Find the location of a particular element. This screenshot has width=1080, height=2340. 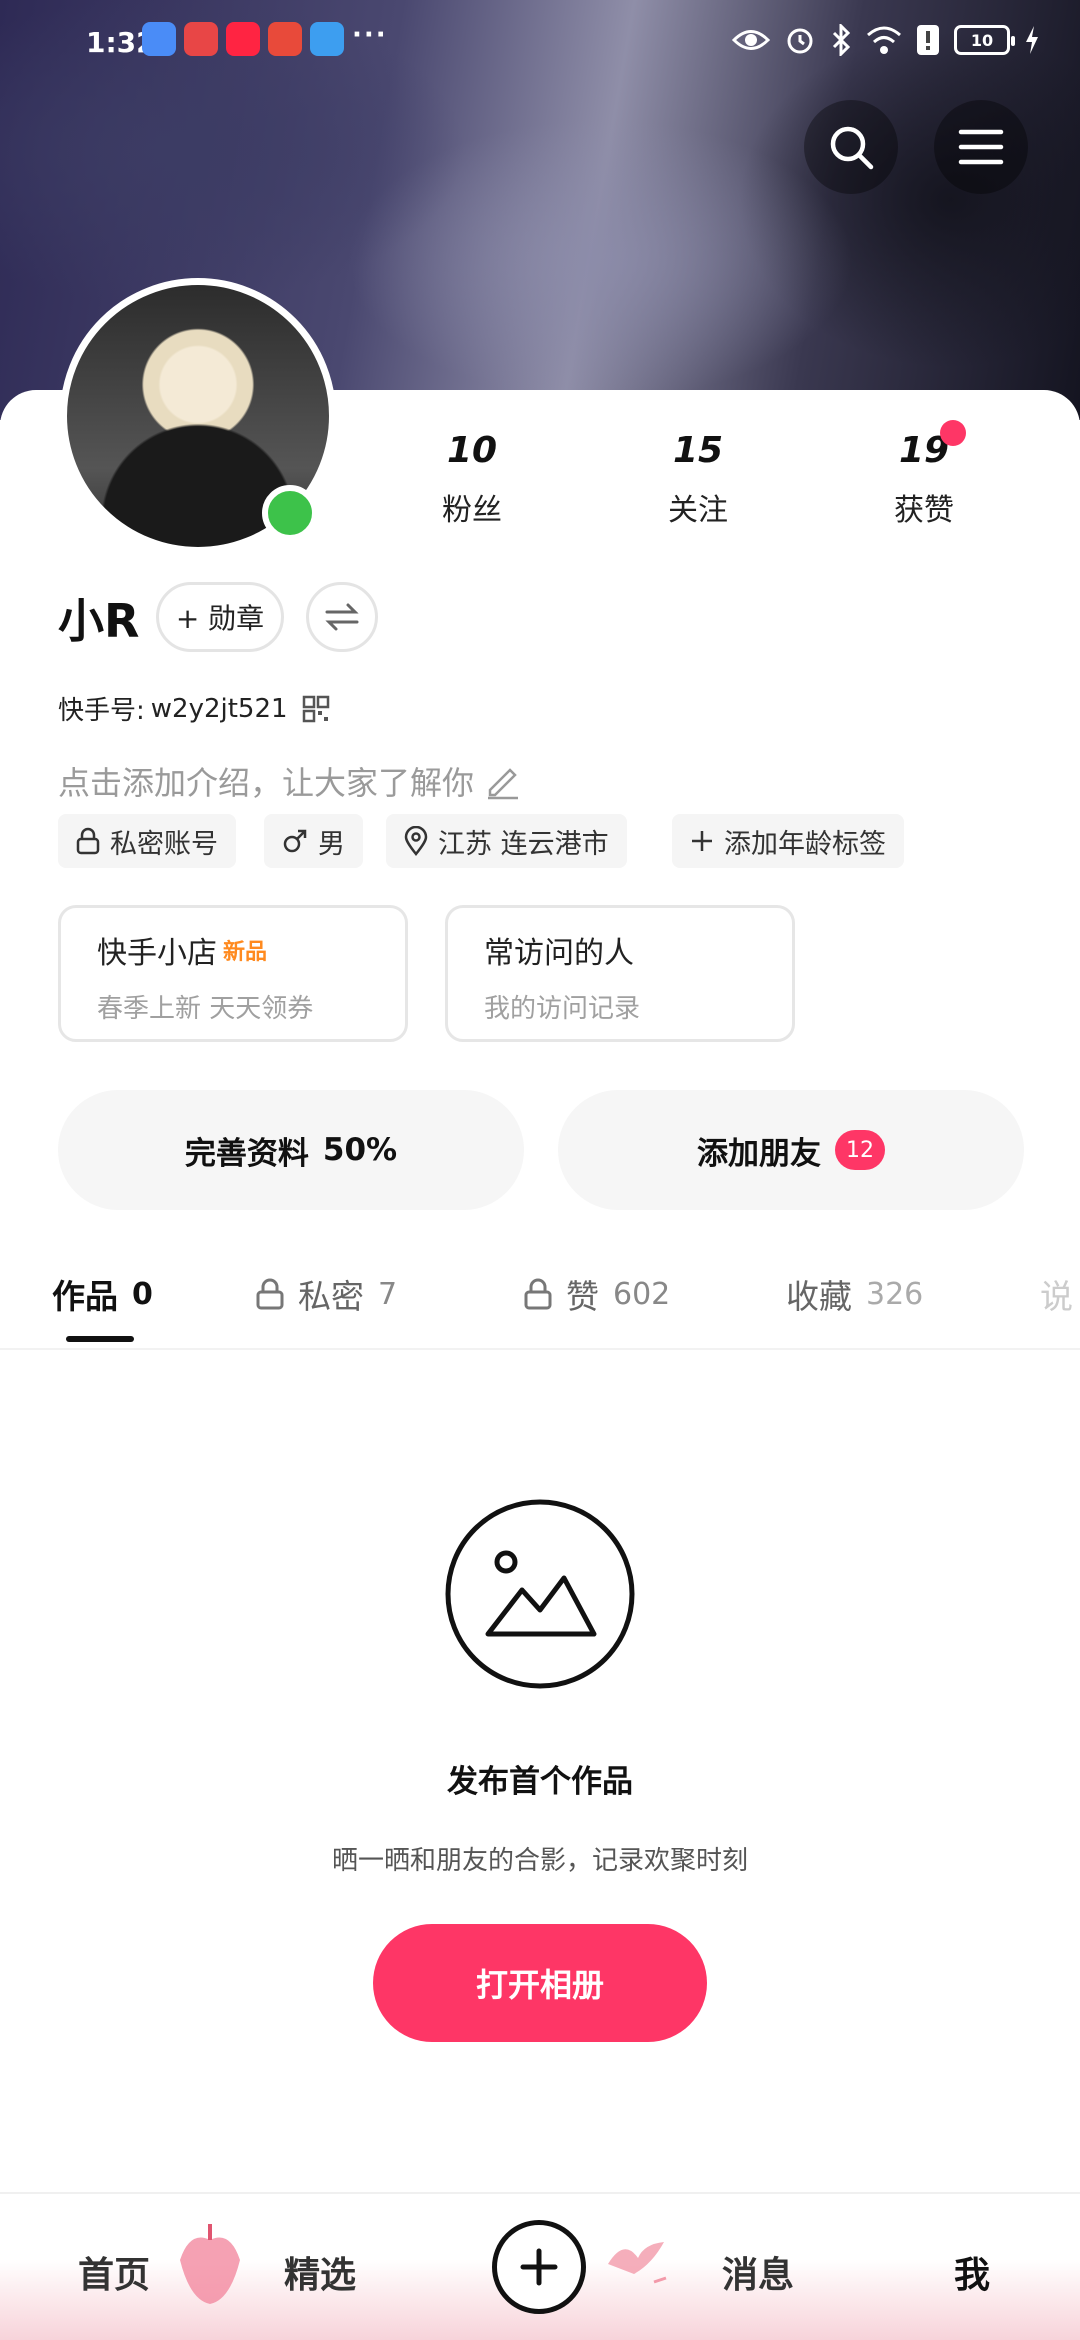

tab-more-label: 说 is located at coordinates (1056, 1296).